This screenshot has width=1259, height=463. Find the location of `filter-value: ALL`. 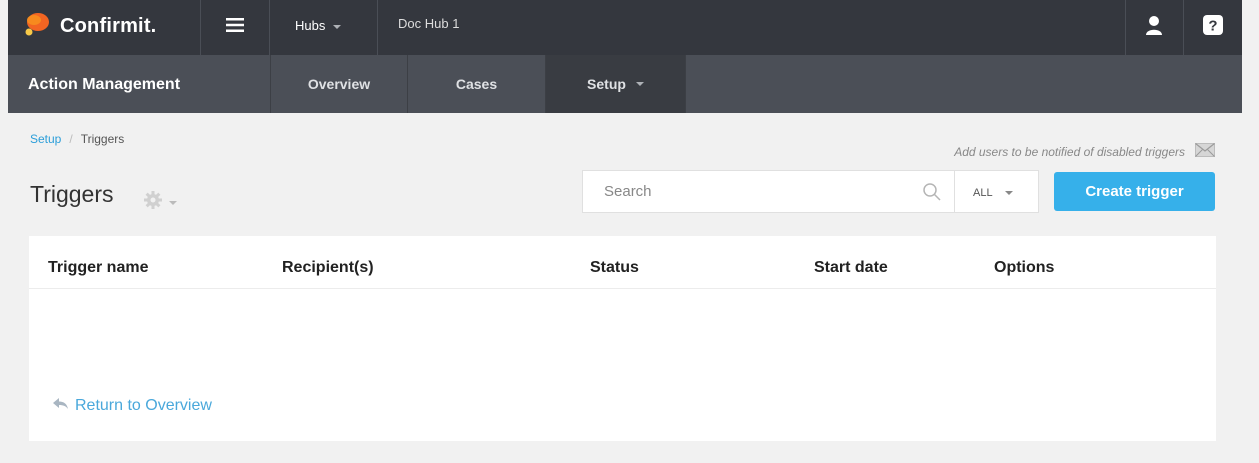

filter-value: ALL is located at coordinates (983, 193).